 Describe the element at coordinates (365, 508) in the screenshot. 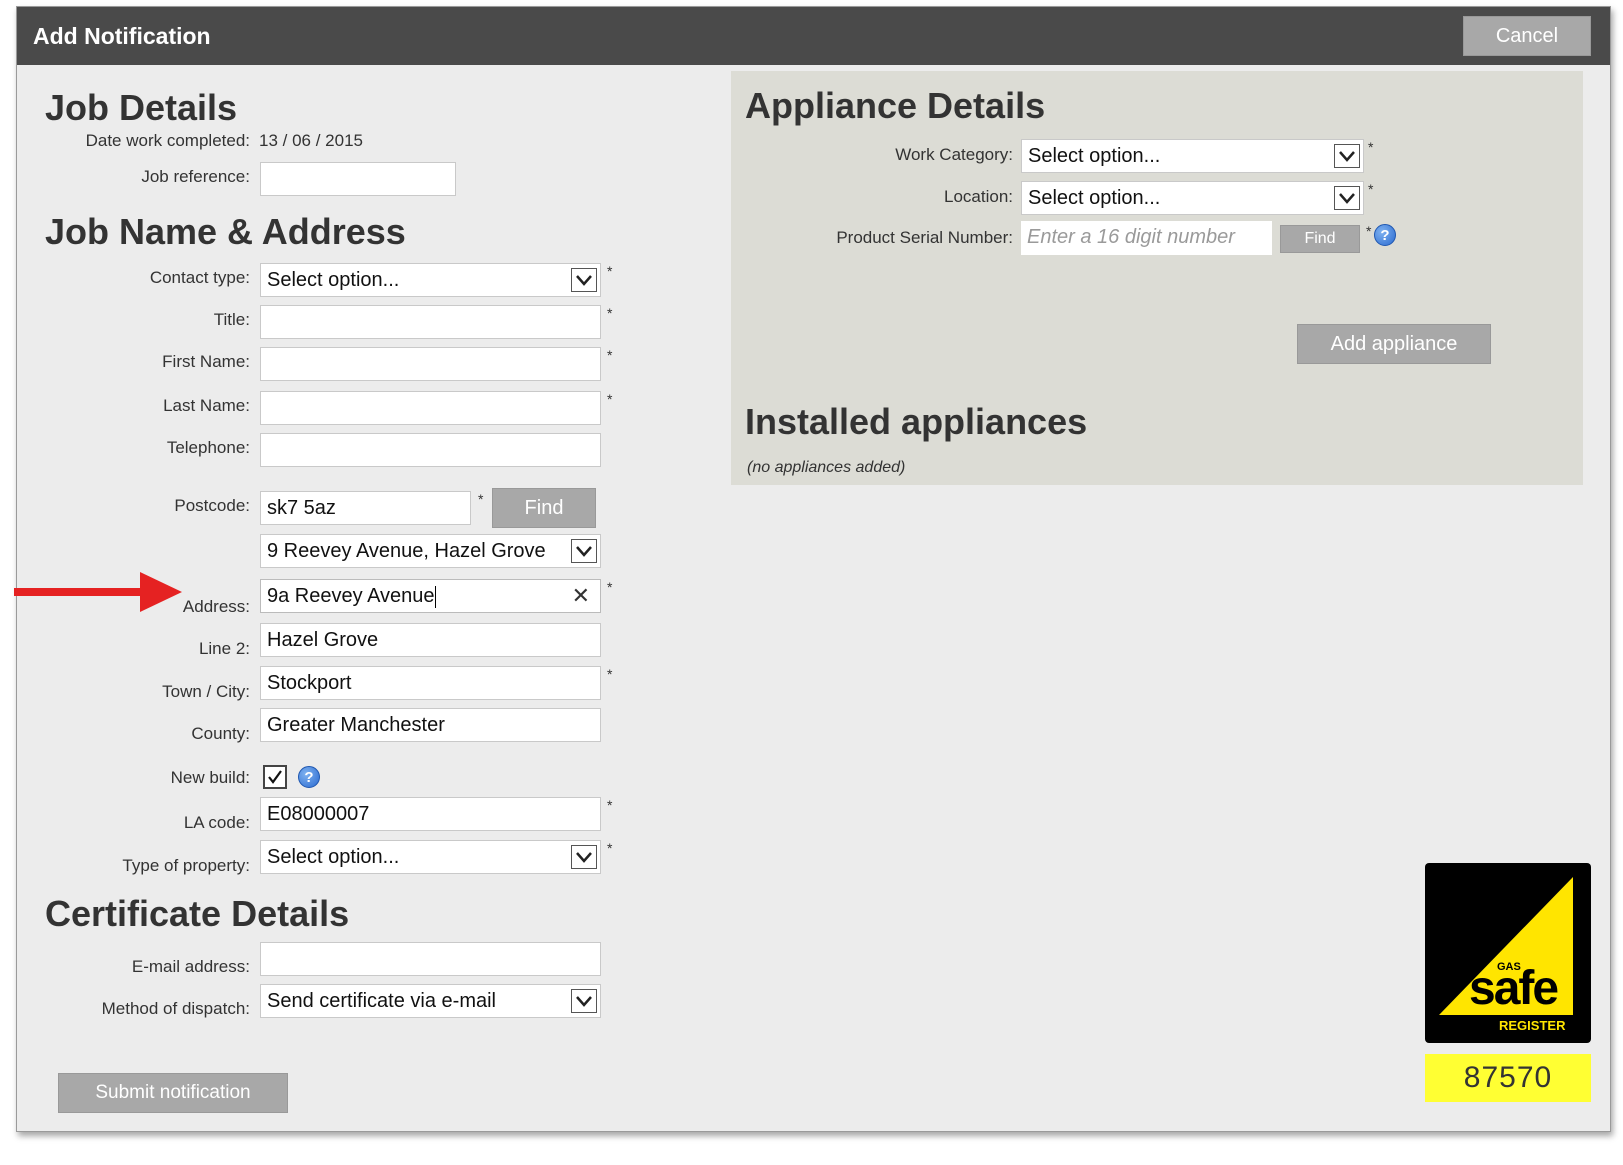

I see `postcode-input: sk7 5az` at that location.